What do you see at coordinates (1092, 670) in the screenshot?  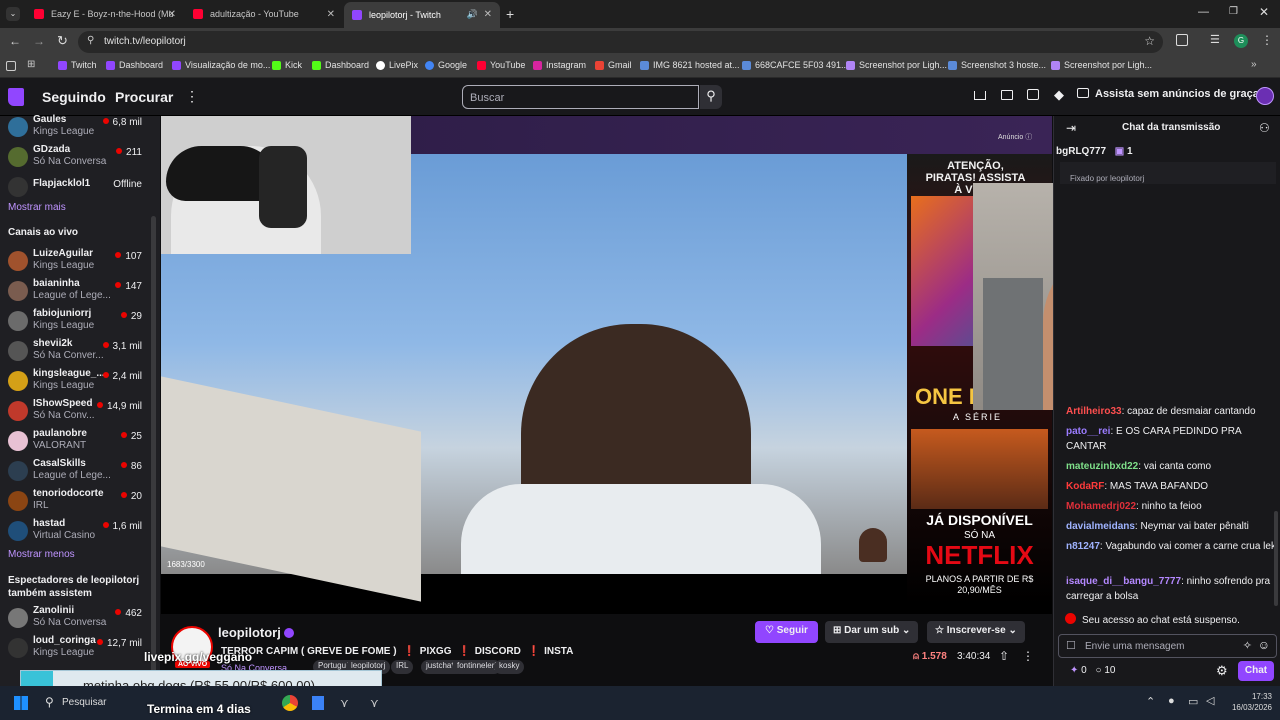 I see `channel-points: ✦ 0 ○ 10` at bounding box center [1092, 670].